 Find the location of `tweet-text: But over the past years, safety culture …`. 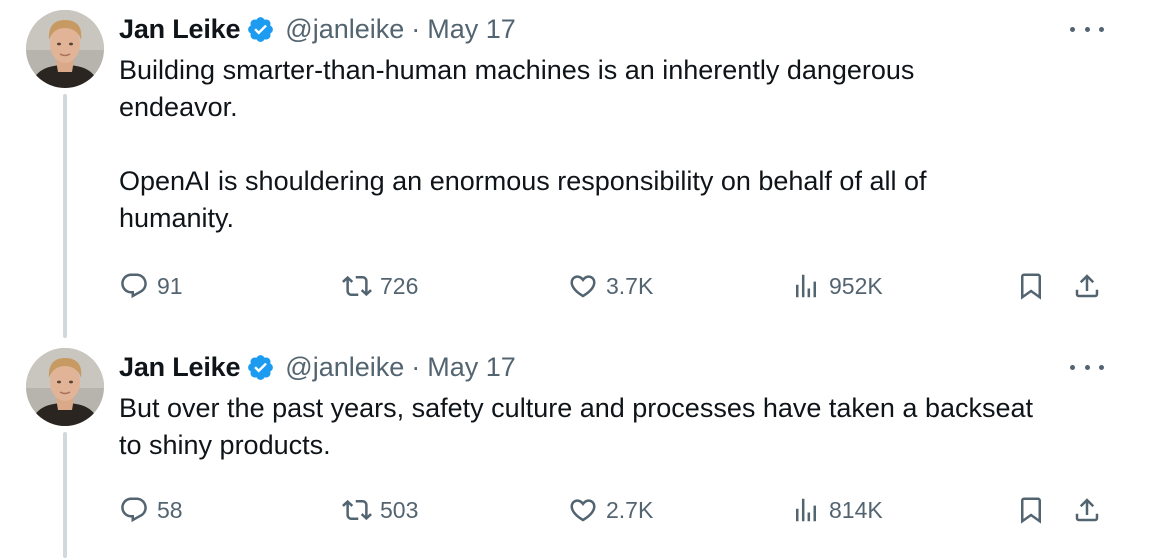

tweet-text: But over the past years, safety culture … is located at coordinates (579, 427).